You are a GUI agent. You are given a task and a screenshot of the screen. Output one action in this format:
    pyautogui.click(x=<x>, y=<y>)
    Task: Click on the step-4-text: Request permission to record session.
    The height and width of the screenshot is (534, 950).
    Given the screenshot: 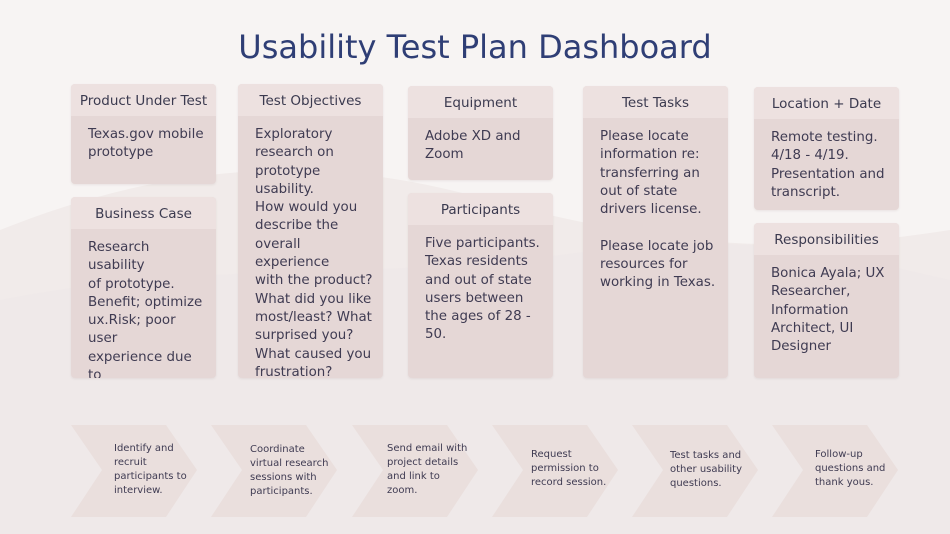 What is the action you would take?
    pyautogui.click(x=569, y=468)
    